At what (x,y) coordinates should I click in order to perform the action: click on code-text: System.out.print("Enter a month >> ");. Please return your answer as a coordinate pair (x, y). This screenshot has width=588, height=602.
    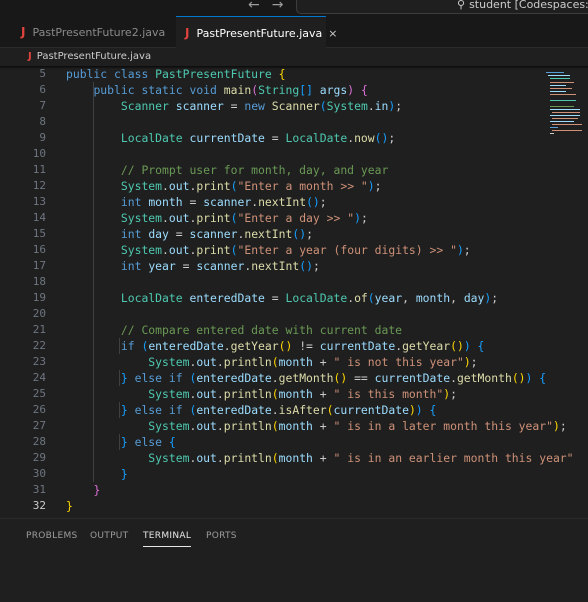
    Looking at the image, I should click on (251, 186).